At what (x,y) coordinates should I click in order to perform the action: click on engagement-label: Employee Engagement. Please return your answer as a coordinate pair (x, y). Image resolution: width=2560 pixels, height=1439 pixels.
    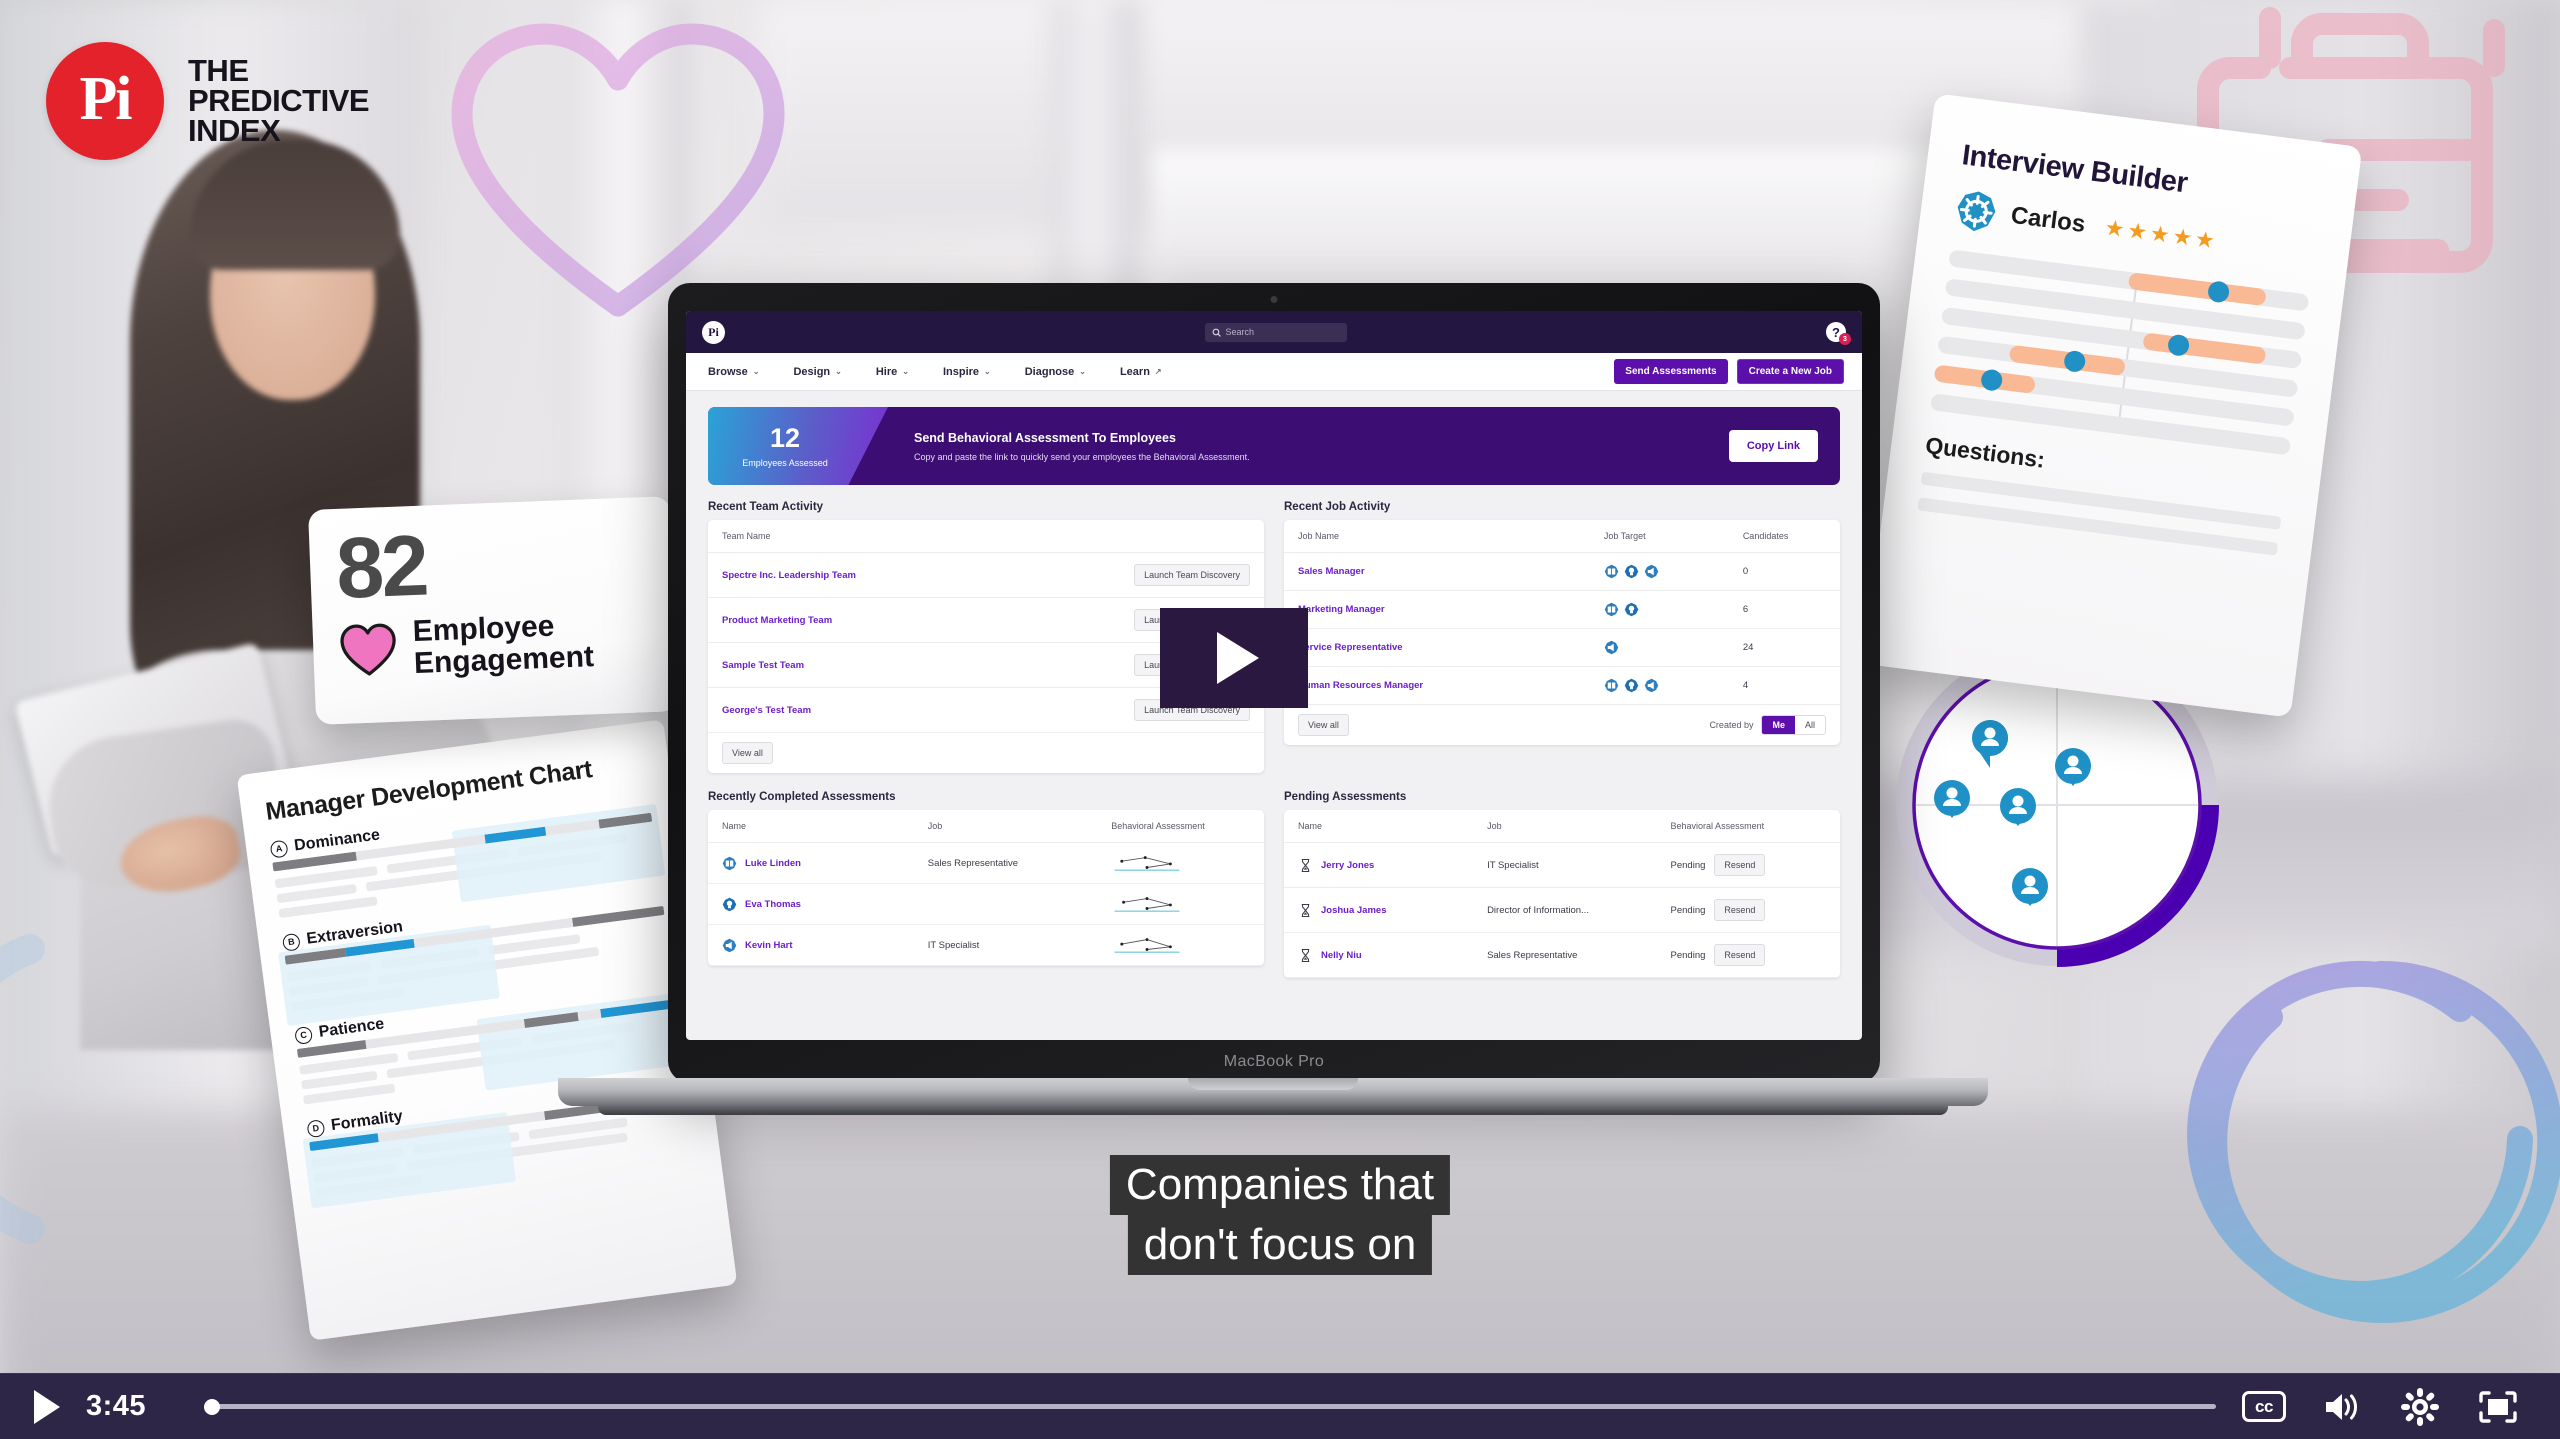
    Looking at the image, I should click on (503, 645).